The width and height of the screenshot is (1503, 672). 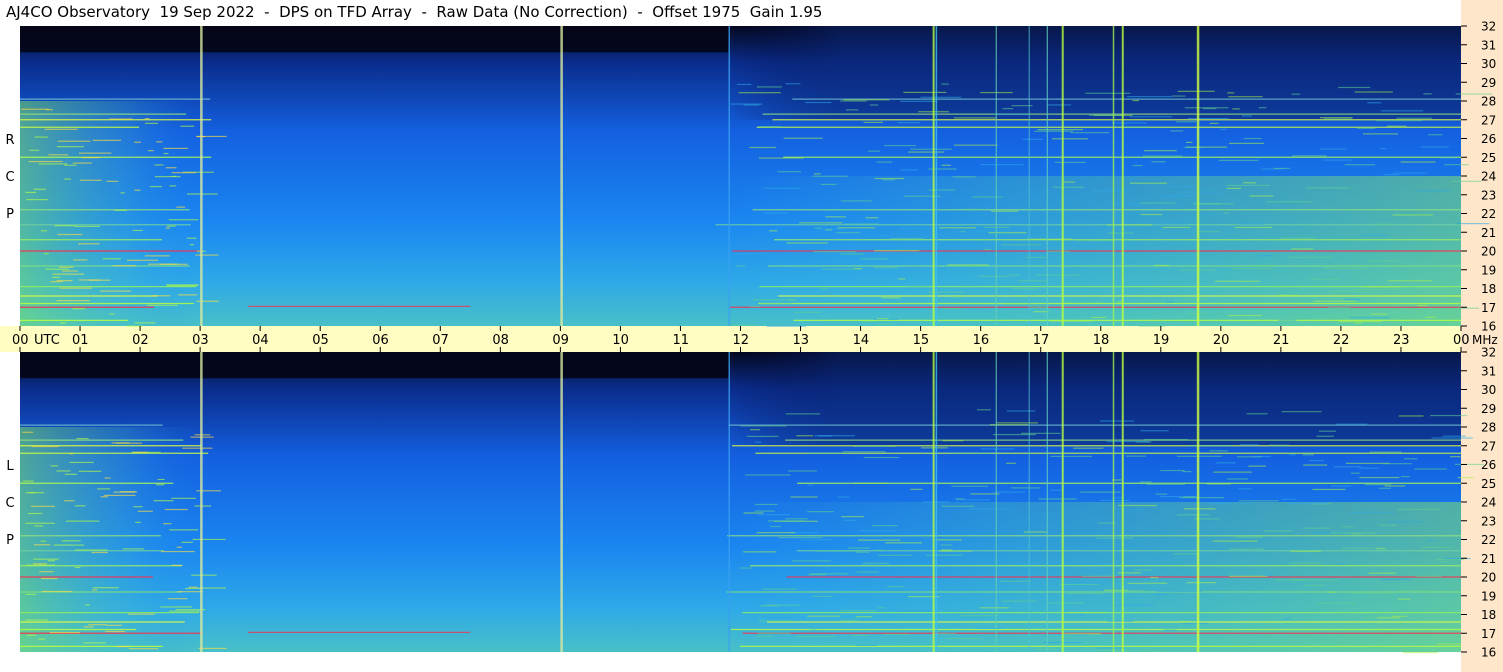 What do you see at coordinates (374, 365) in the screenshot?
I see `lcp-upper-cutoff` at bounding box center [374, 365].